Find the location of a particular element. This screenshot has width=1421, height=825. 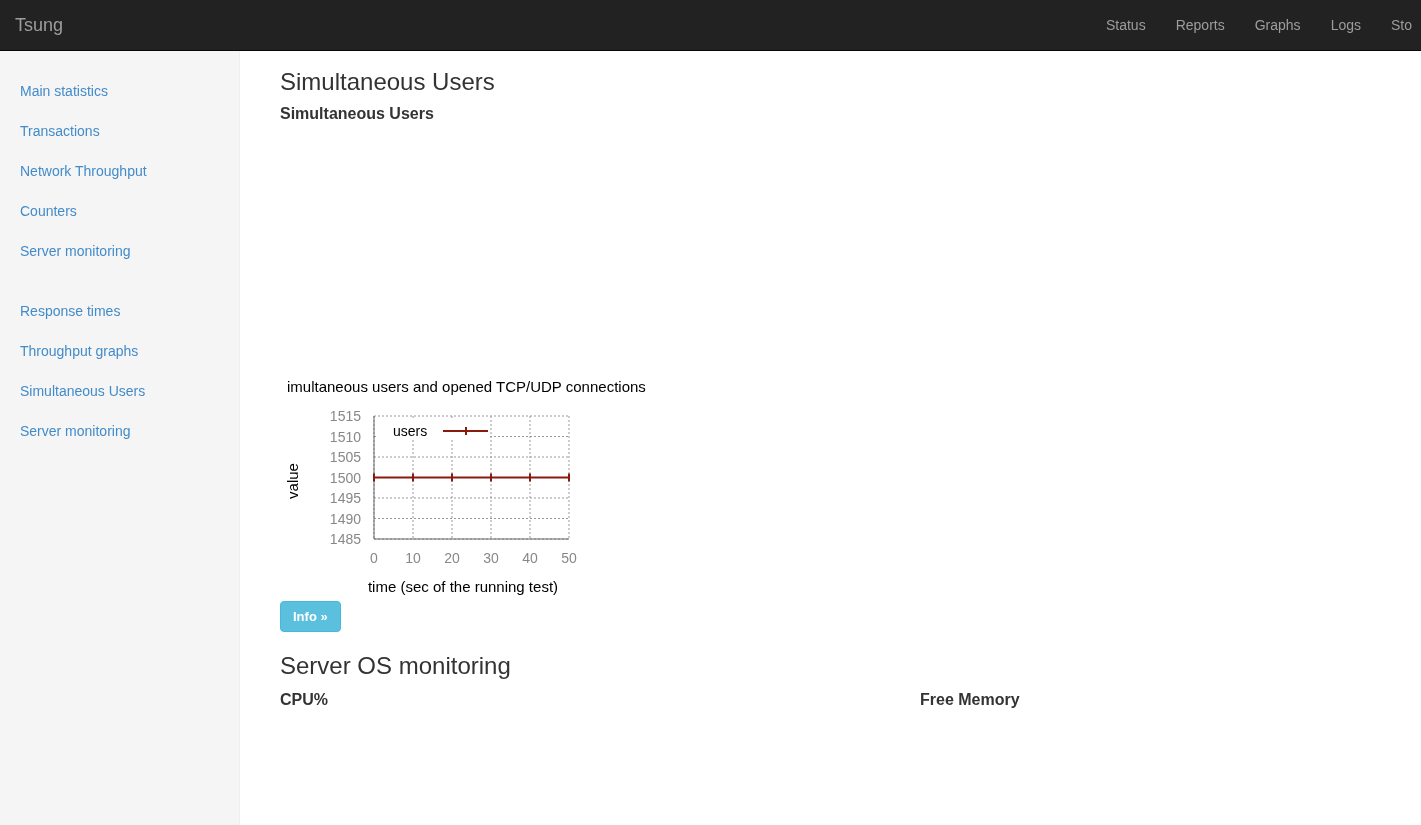

sidebar-link: Throughput graphs is located at coordinates (119, 351).